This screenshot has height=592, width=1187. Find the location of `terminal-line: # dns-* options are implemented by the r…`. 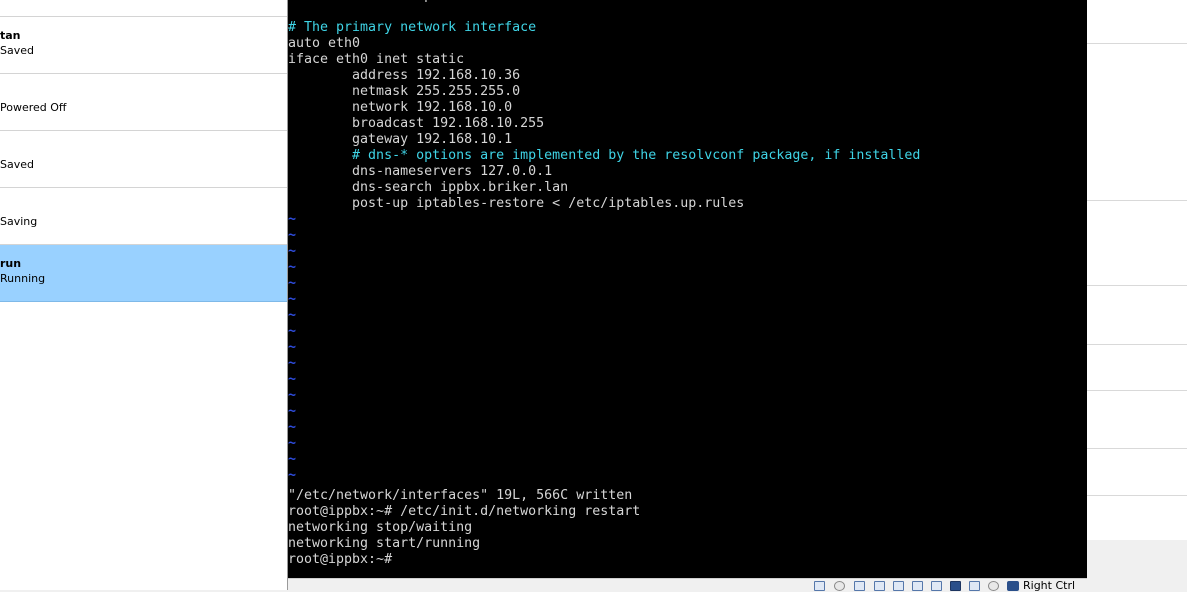

terminal-line: # dns-* options are implemented by the r… is located at coordinates (604, 155).